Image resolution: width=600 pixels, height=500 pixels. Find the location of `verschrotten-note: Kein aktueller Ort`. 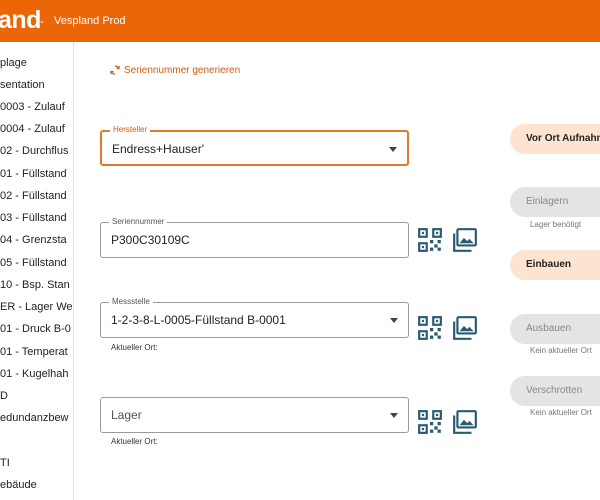

verschrotten-note: Kein aktueller Ort is located at coordinates (561, 412).